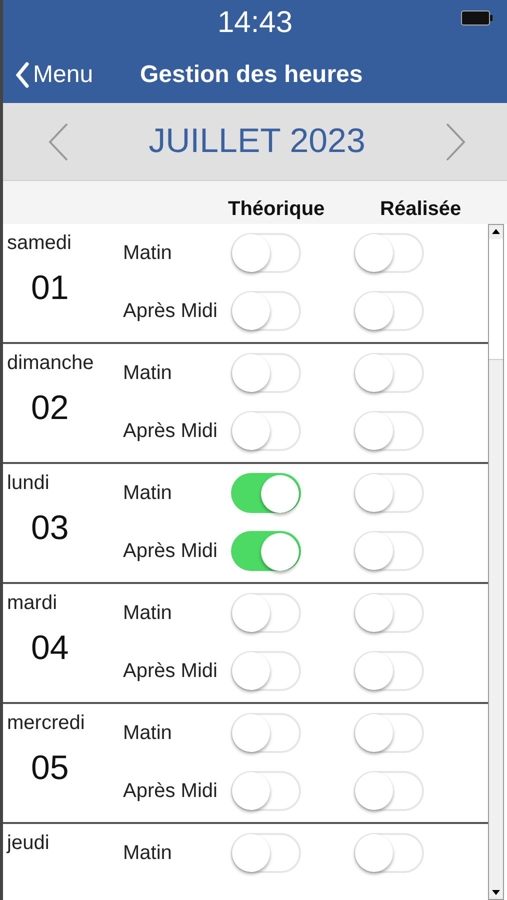 The image size is (507, 900). What do you see at coordinates (46, 723) in the screenshot?
I see `day-name: mercredi` at bounding box center [46, 723].